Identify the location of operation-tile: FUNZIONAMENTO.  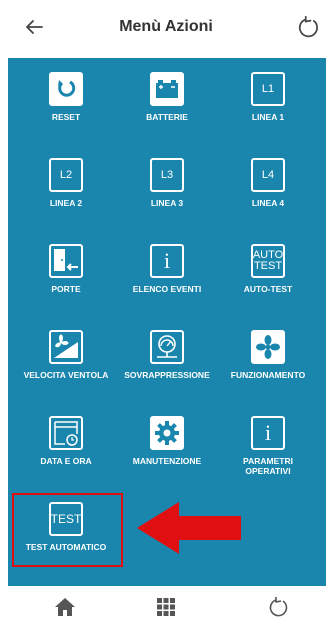
(268, 355).